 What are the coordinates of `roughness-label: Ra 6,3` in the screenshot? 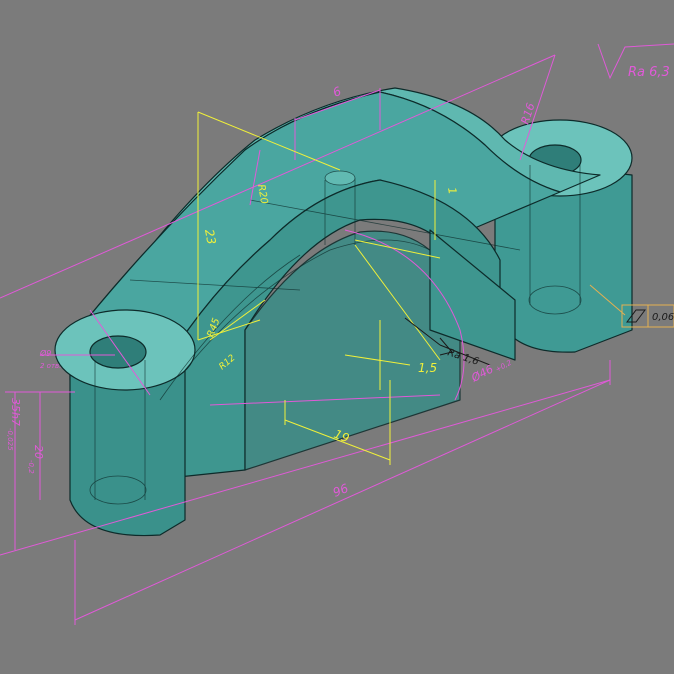 It's located at (649, 72).